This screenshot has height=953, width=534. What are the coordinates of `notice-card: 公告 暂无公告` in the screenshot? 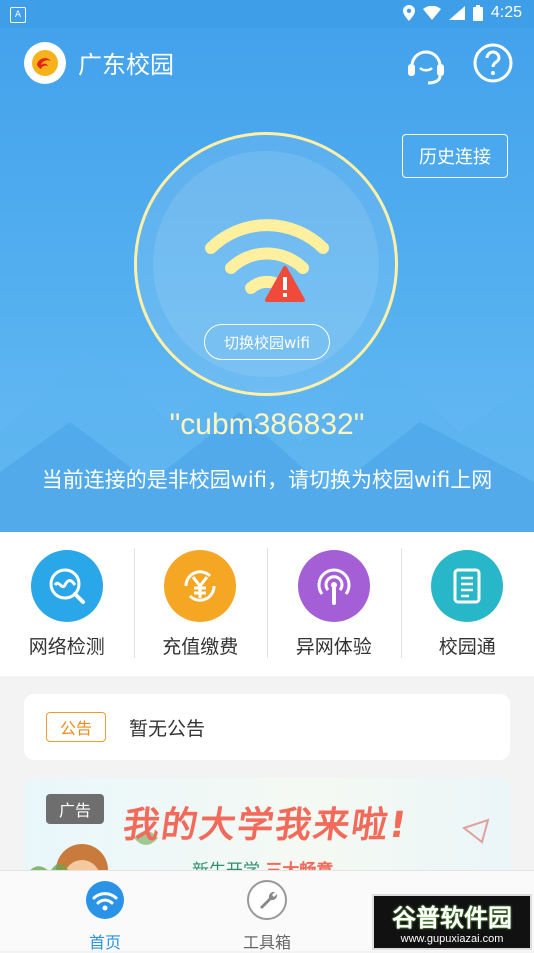 It's located at (267, 727).